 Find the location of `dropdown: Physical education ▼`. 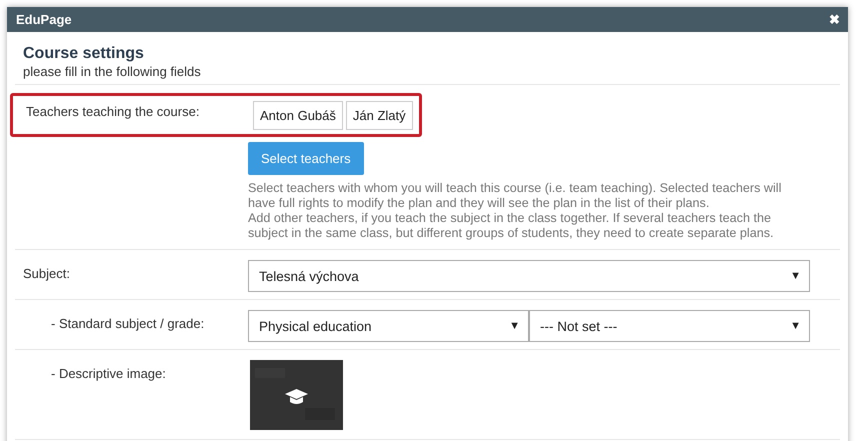

dropdown: Physical education ▼ is located at coordinates (388, 326).